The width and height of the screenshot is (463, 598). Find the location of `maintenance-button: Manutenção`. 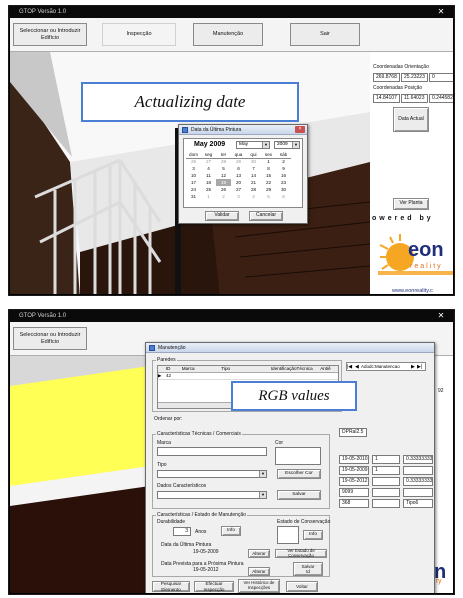

maintenance-button: Manutenção is located at coordinates (228, 34).